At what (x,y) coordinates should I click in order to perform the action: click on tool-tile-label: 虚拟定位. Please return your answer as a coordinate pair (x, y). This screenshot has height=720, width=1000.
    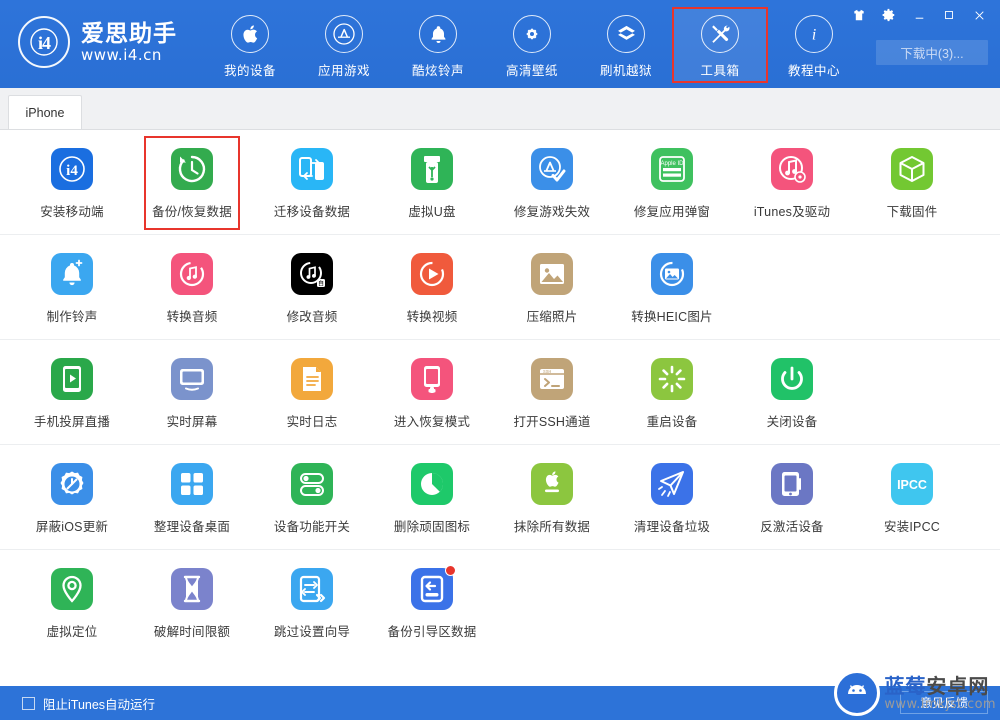
    Looking at the image, I should click on (72, 632).